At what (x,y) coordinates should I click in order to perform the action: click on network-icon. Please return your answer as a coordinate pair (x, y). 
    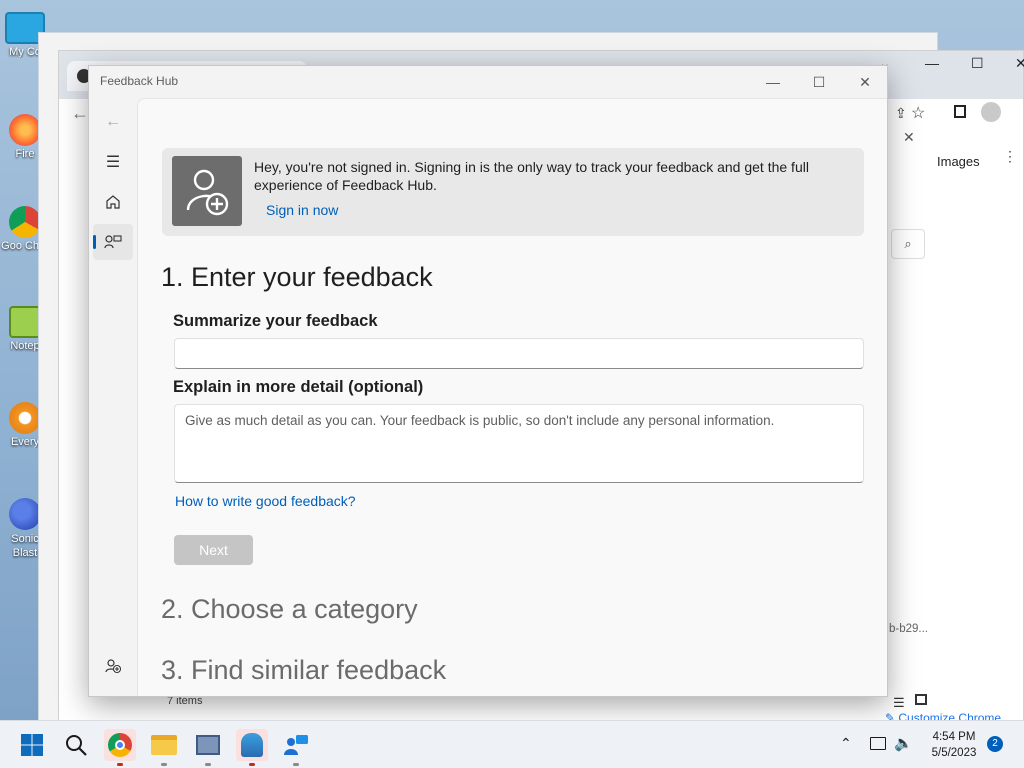
    Looking at the image, I should click on (878, 743).